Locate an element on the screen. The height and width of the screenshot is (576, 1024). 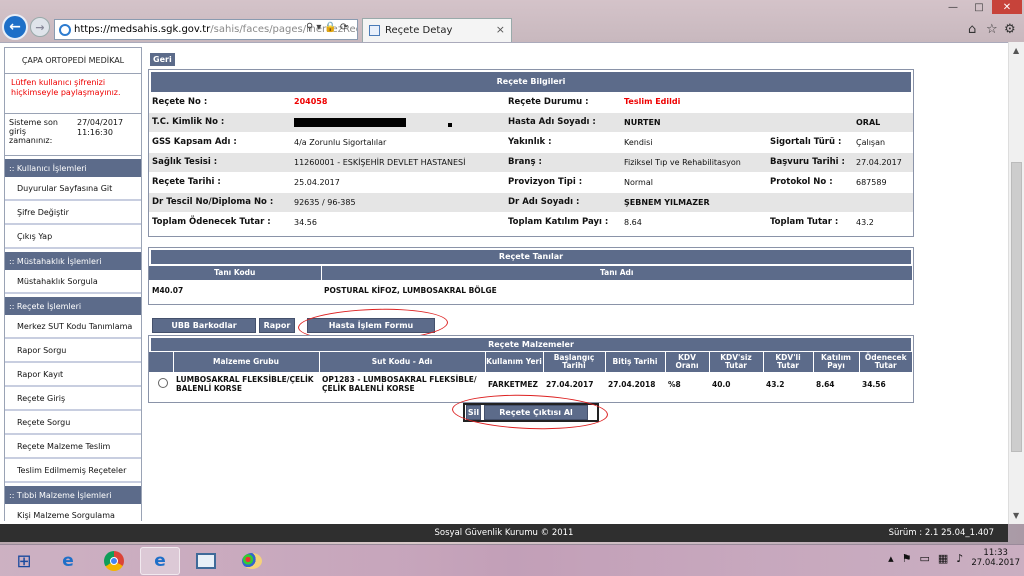
prescription-date-value: 25.04.2017 is located at coordinates (398, 182).